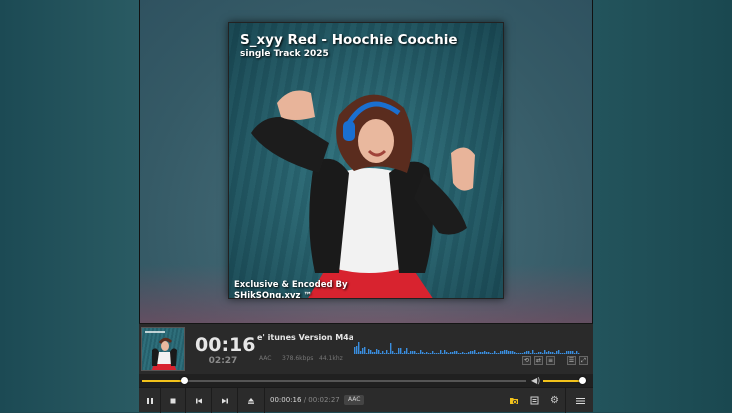 This screenshot has height=413, width=732. What do you see at coordinates (349, 40) in the screenshot?
I see `album-art-title: S_xyy Red - Hoochie Coochie` at bounding box center [349, 40].